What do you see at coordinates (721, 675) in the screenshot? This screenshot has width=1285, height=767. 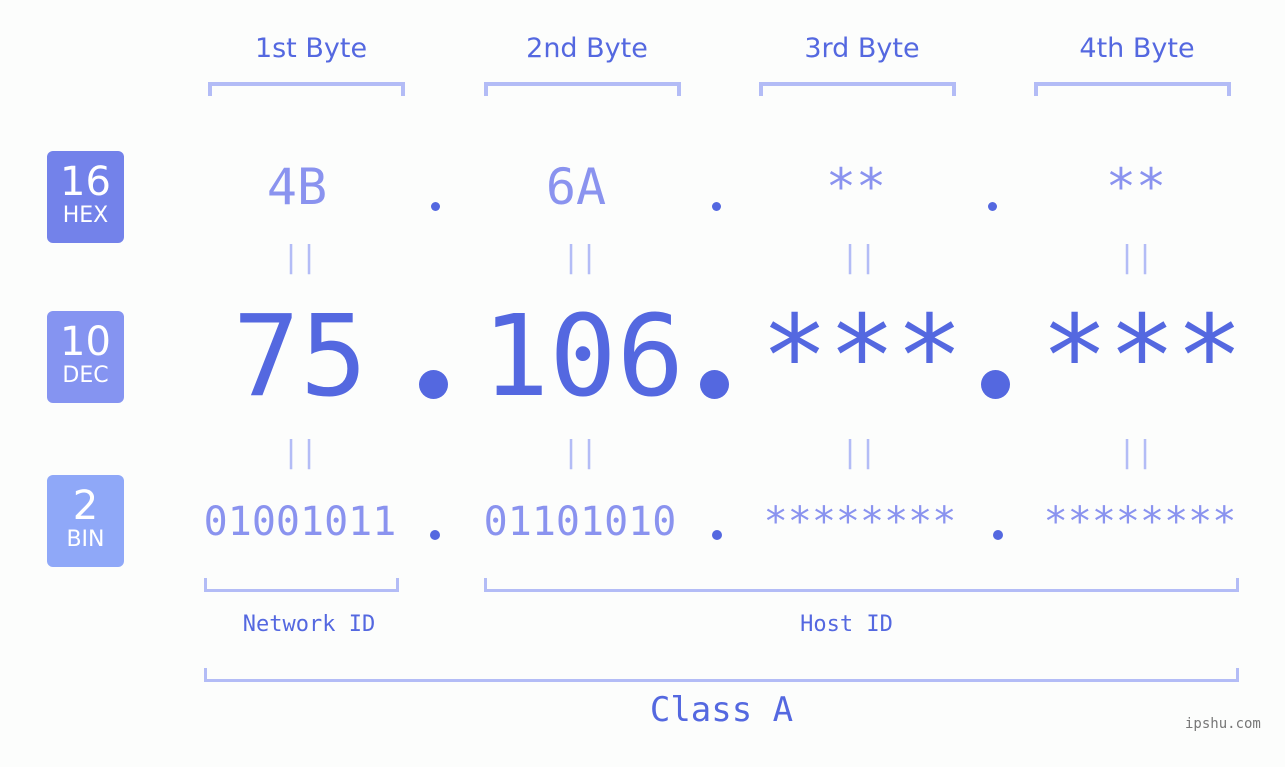 I see `class-bracket` at bounding box center [721, 675].